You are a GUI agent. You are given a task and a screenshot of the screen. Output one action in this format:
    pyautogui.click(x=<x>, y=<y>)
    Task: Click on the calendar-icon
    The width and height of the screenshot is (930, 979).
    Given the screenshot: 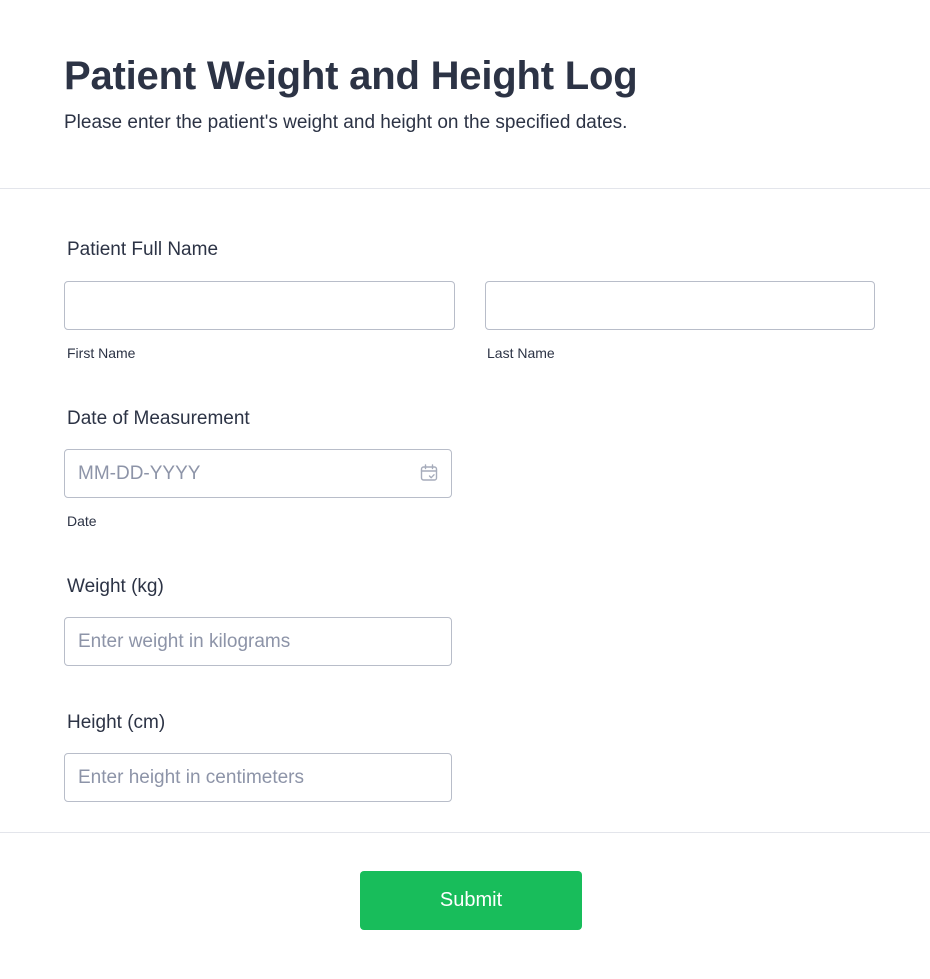 What is the action you would take?
    pyautogui.click(x=429, y=473)
    